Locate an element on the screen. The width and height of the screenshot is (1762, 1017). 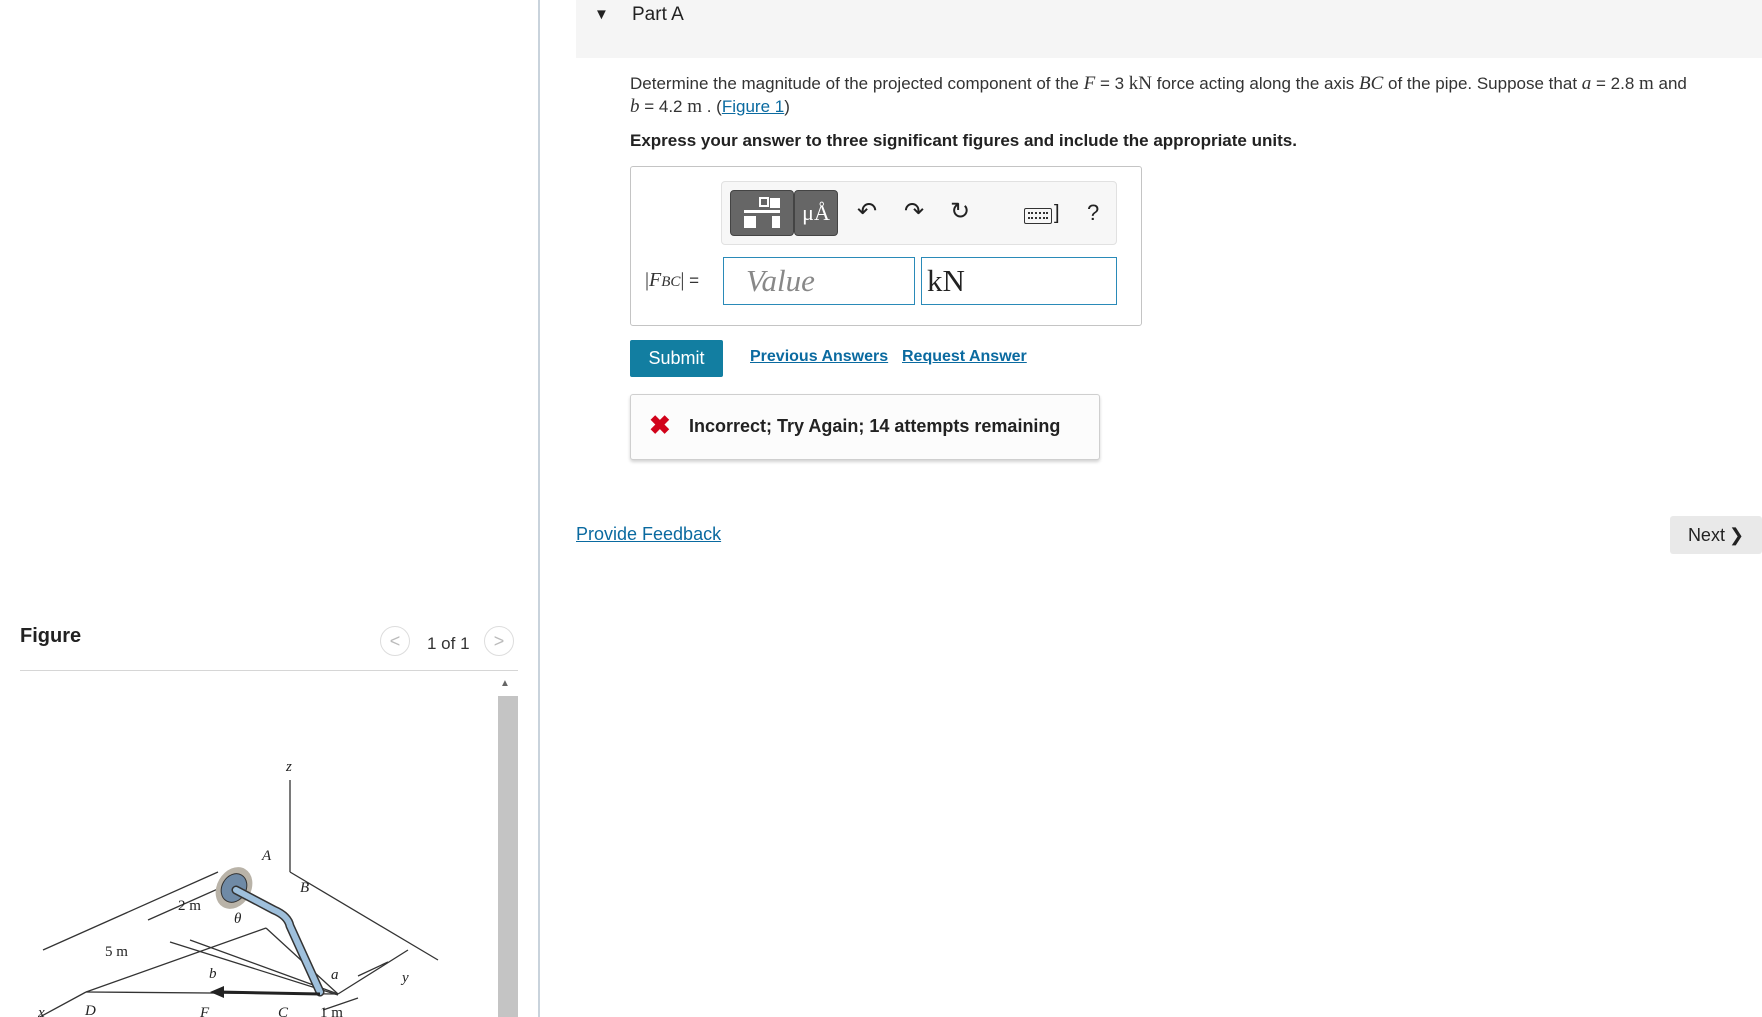
templates-button is located at coordinates (762, 213).